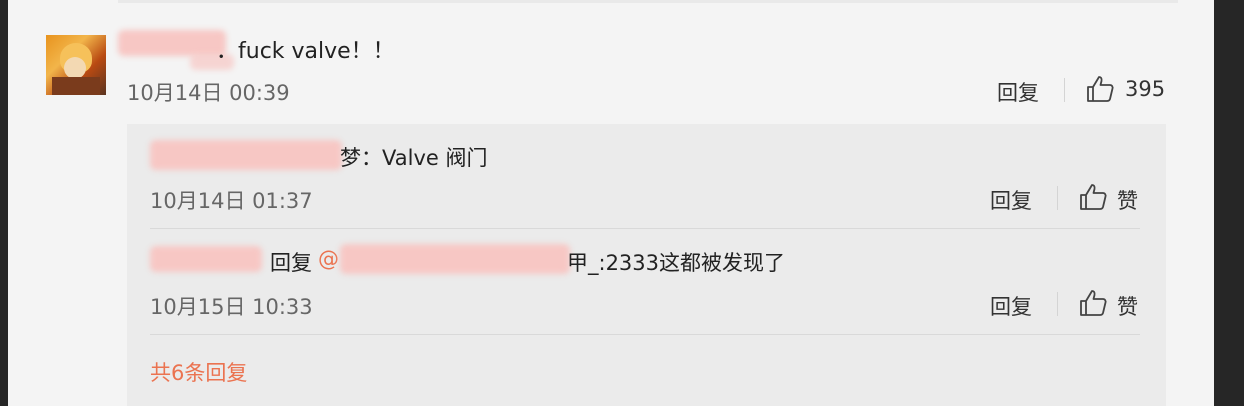 The width and height of the screenshot is (1244, 406). I want to click on like-count: 395, so click(1145, 89).